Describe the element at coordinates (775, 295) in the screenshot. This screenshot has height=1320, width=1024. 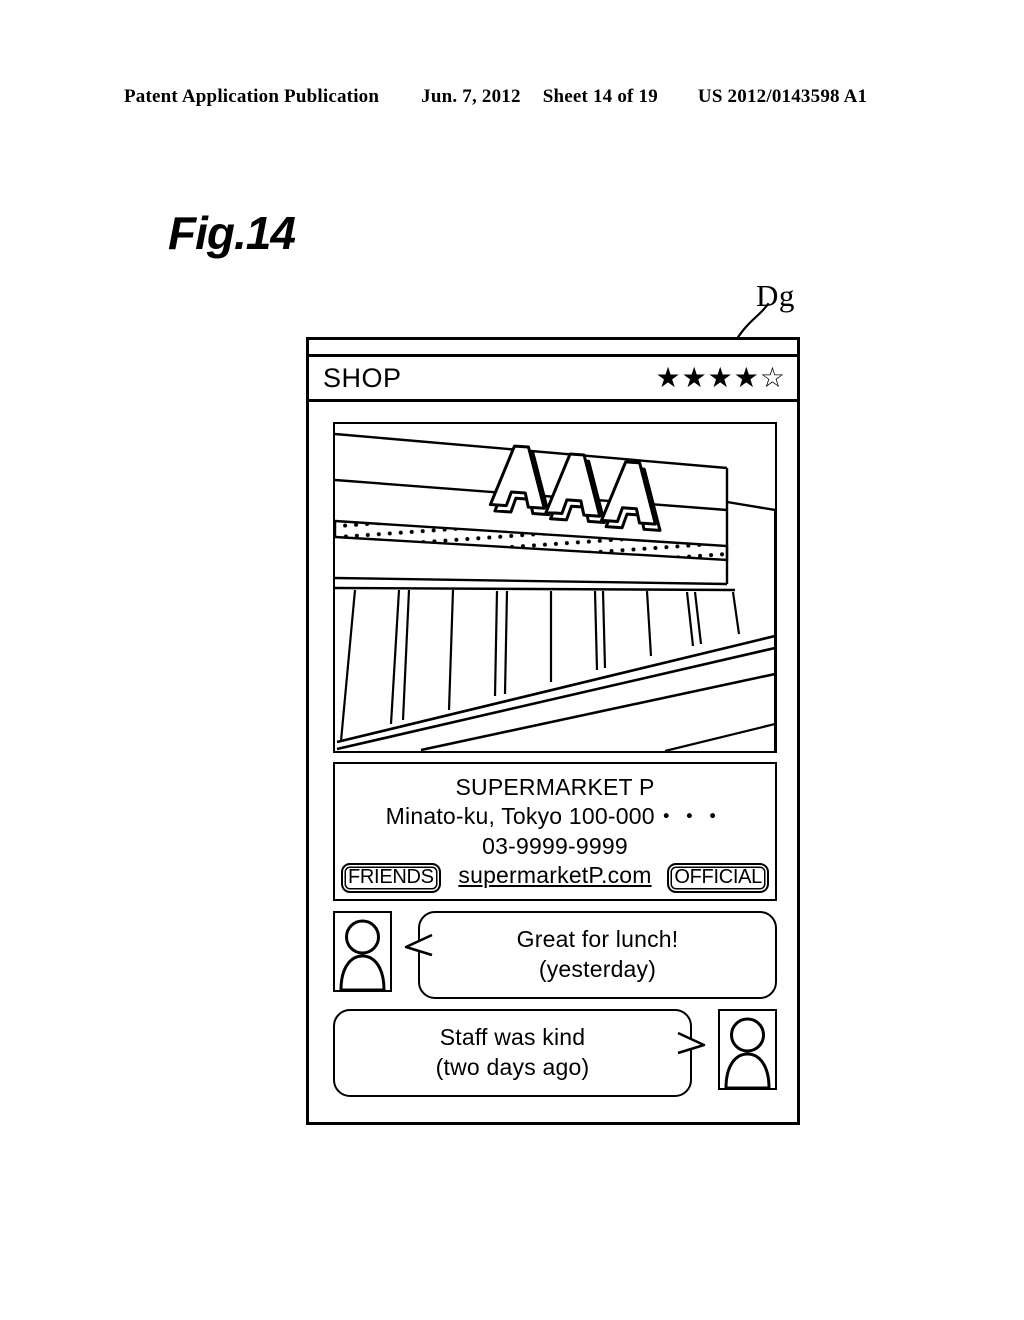
I see `callout-label-dg: Dg` at that location.